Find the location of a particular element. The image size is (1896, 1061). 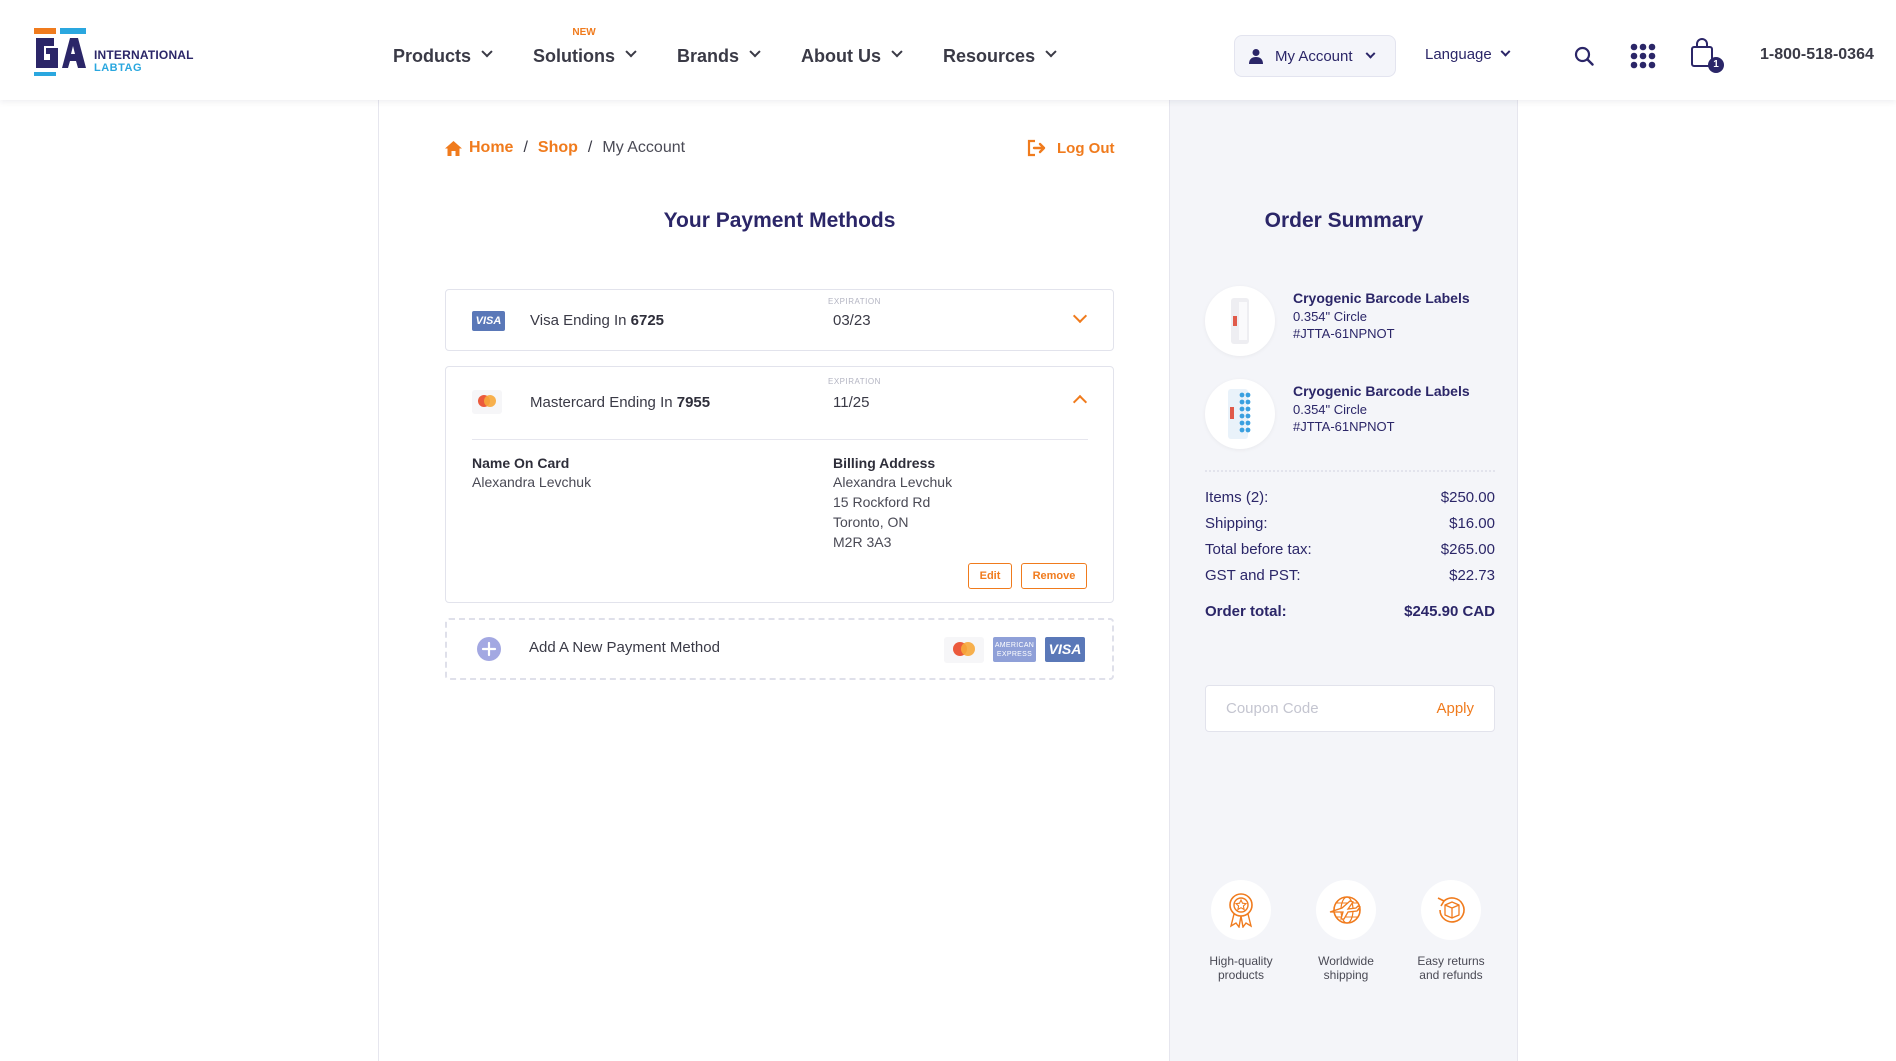

logout-label: Log Out is located at coordinates (1086, 148).